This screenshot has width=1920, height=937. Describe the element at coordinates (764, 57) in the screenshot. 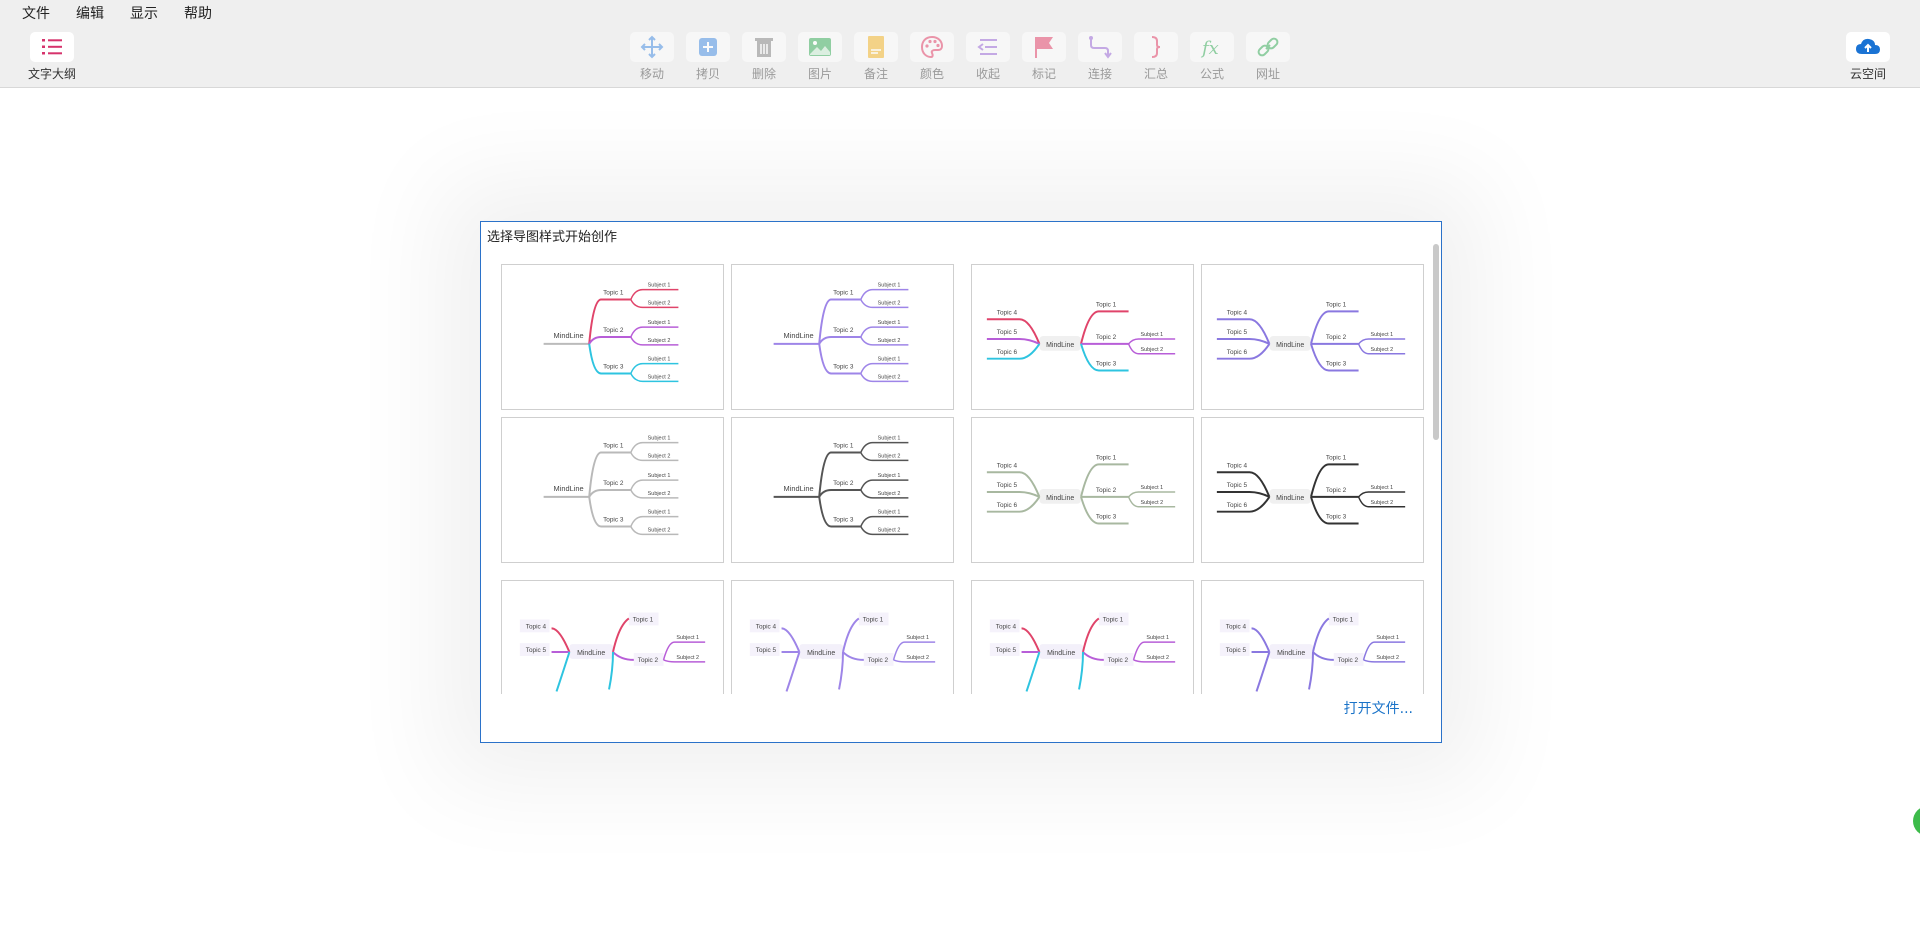

I see `tool-trash-button: 删除` at that location.